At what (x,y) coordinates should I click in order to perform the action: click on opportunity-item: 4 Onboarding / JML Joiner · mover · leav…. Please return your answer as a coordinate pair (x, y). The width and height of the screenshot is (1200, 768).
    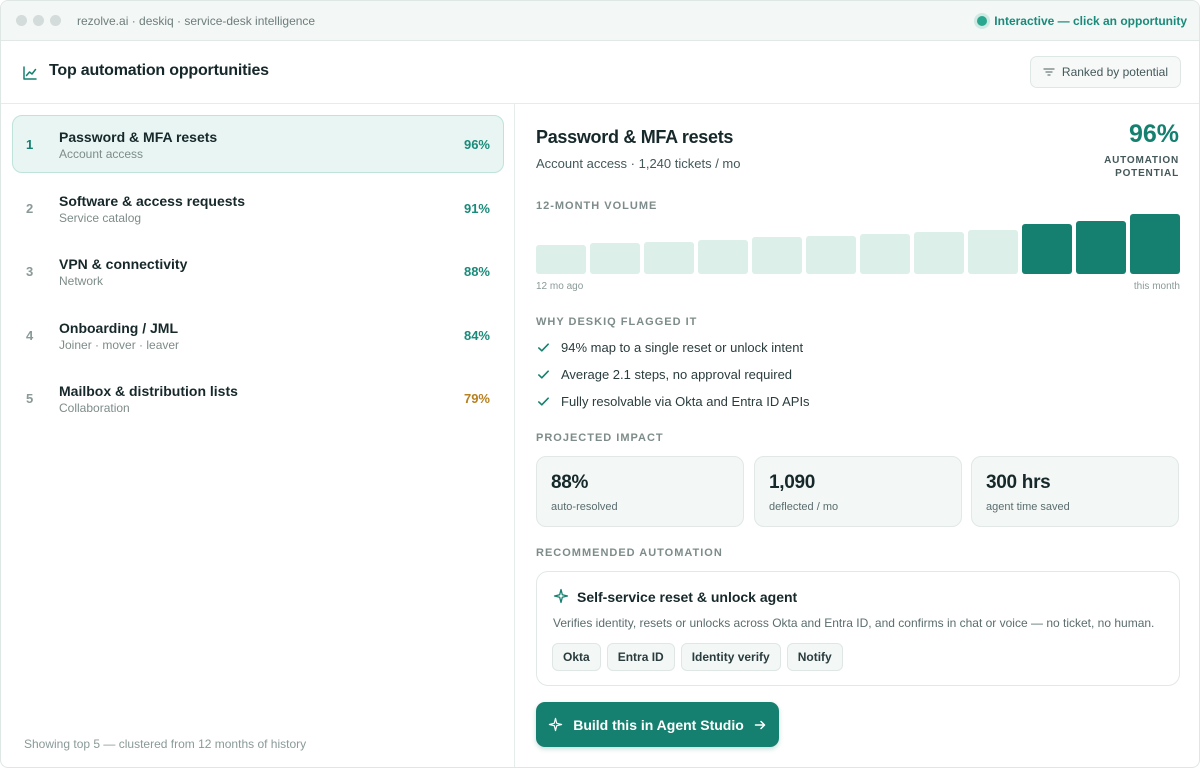
    Looking at the image, I should click on (258, 335).